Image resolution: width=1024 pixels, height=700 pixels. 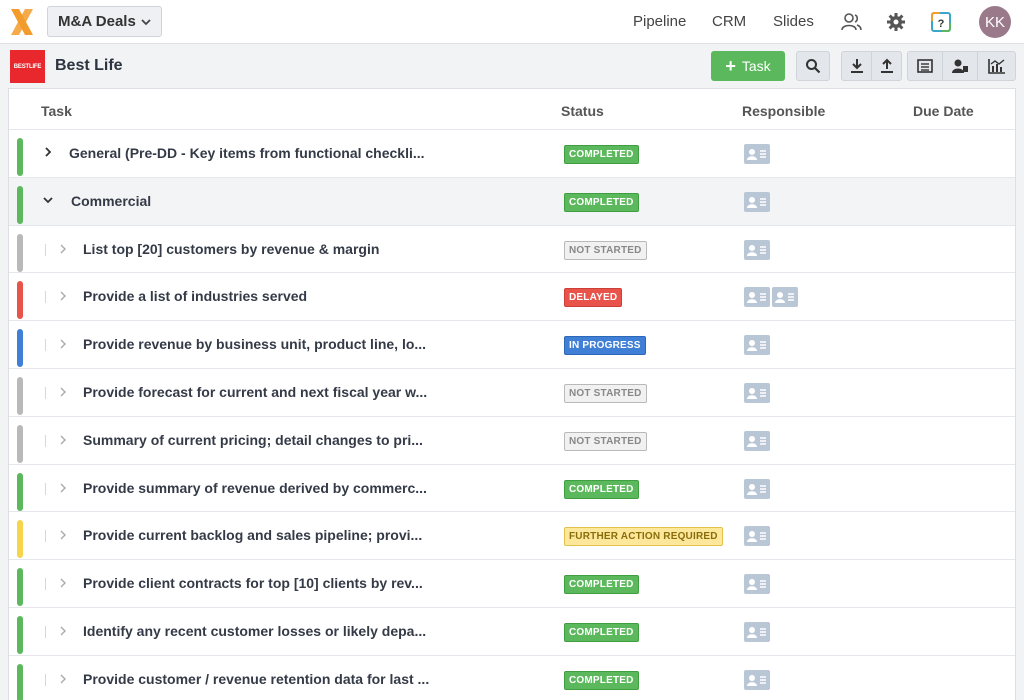 What do you see at coordinates (195, 296) in the screenshot?
I see `task-name: Provide a list of industries served` at bounding box center [195, 296].